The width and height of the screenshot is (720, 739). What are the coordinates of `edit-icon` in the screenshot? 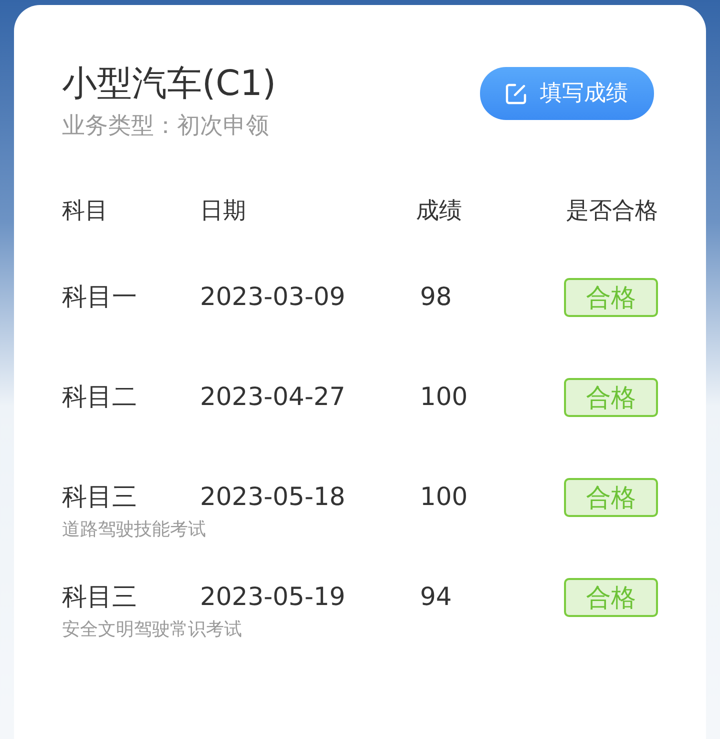 It's located at (516, 94).